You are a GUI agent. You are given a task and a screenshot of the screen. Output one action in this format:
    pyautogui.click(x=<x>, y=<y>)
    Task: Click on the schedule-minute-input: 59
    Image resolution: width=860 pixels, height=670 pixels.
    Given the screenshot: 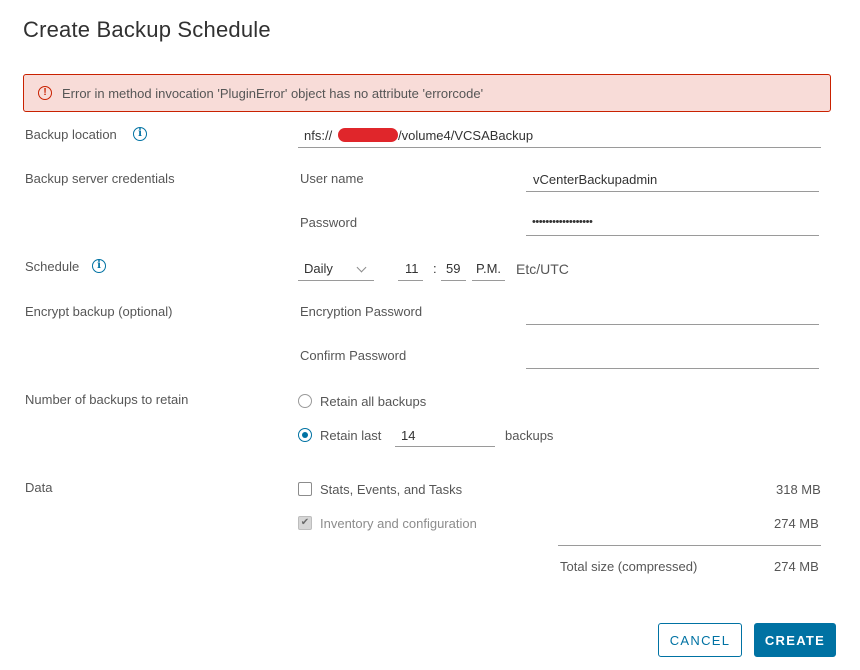 What is the action you would take?
    pyautogui.click(x=453, y=269)
    